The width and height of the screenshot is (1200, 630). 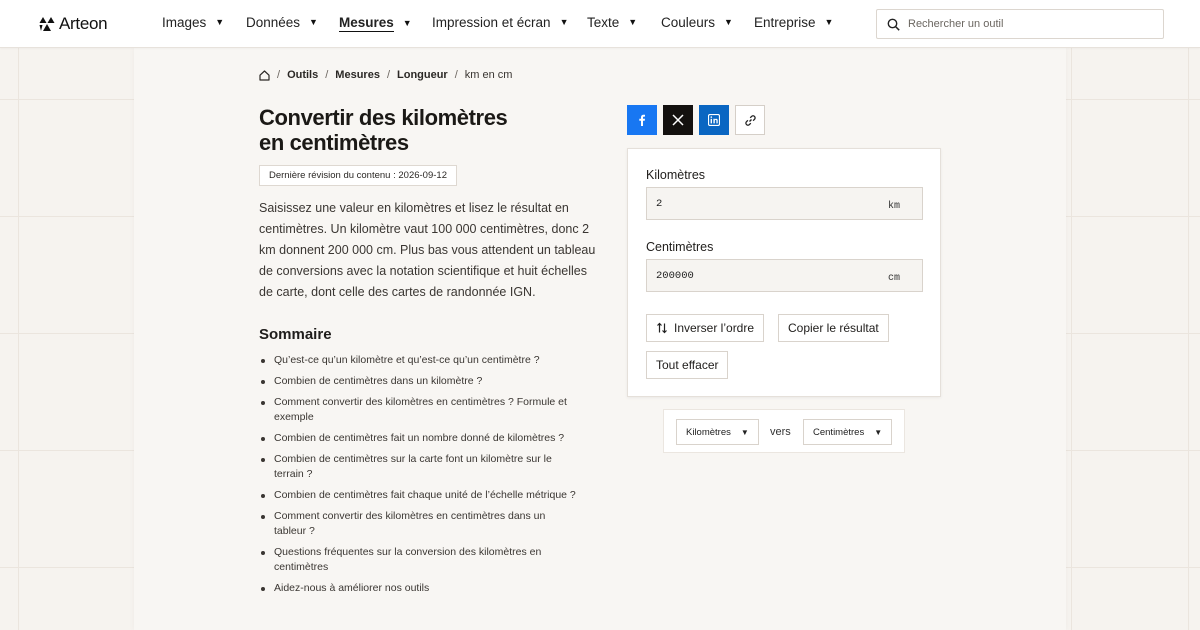 I want to click on nav-item-donnees: Données ▼, so click(x=282, y=22).